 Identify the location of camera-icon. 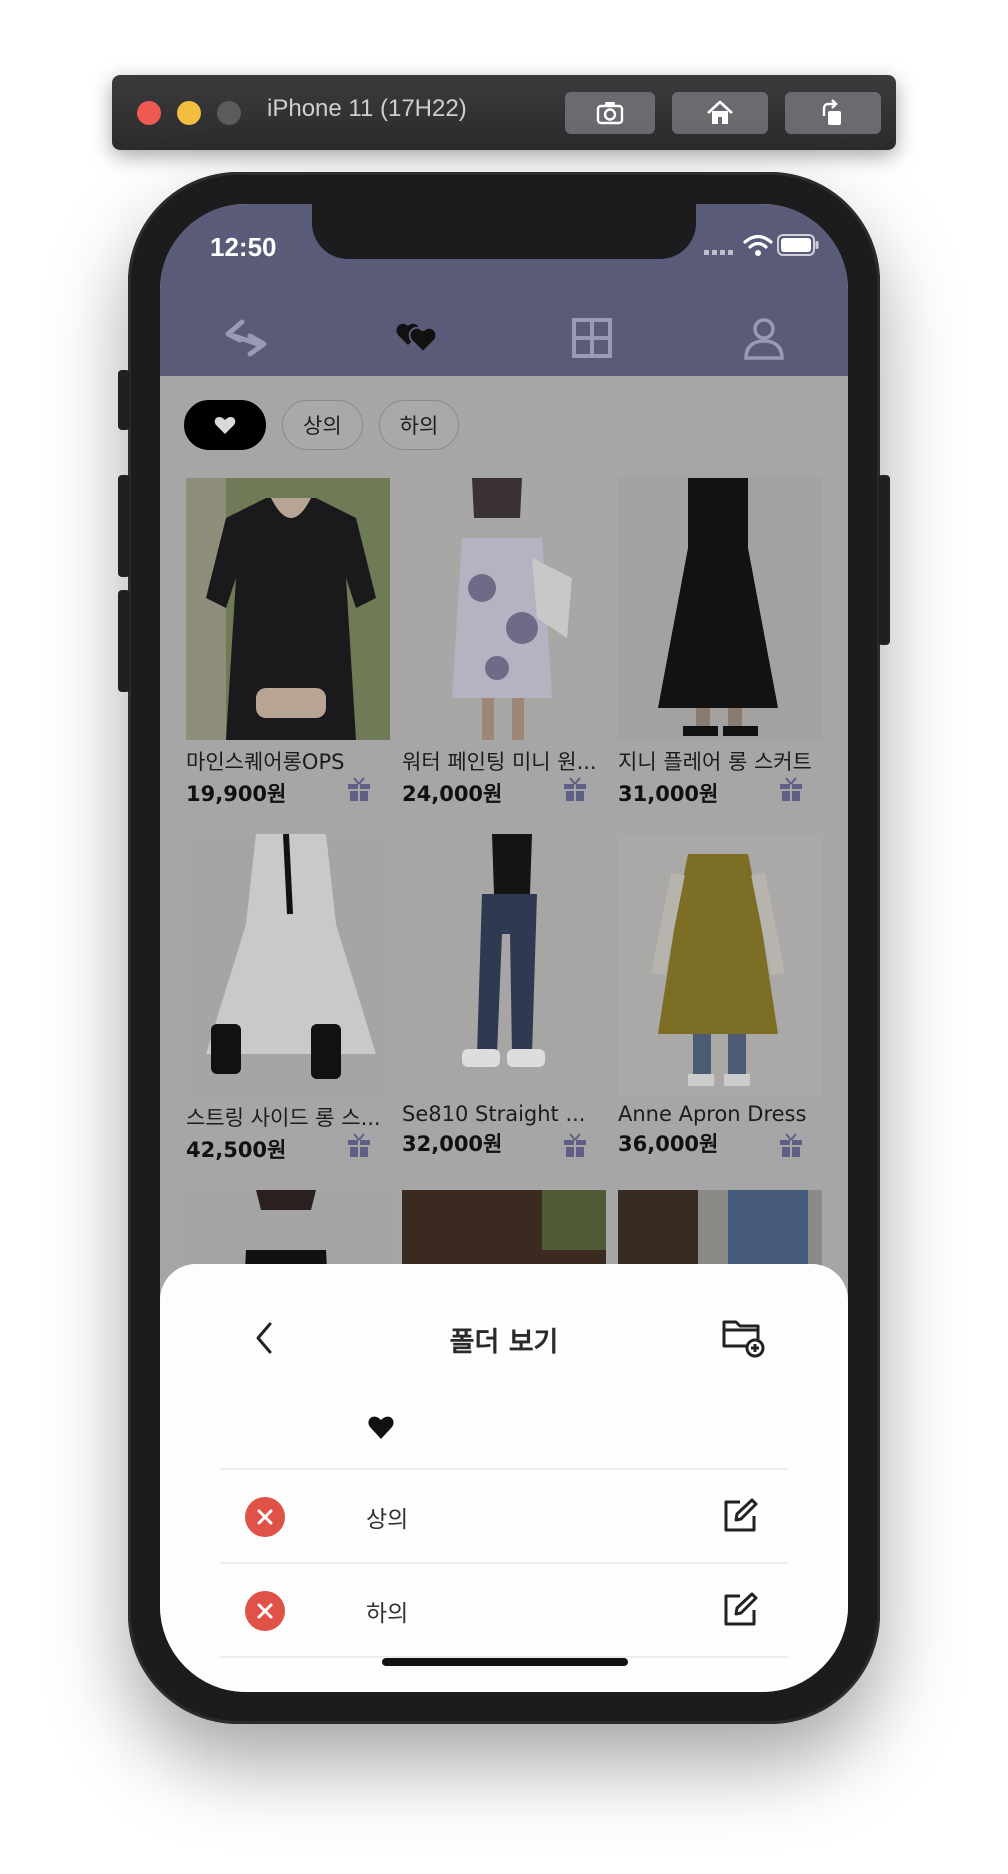
(610, 113).